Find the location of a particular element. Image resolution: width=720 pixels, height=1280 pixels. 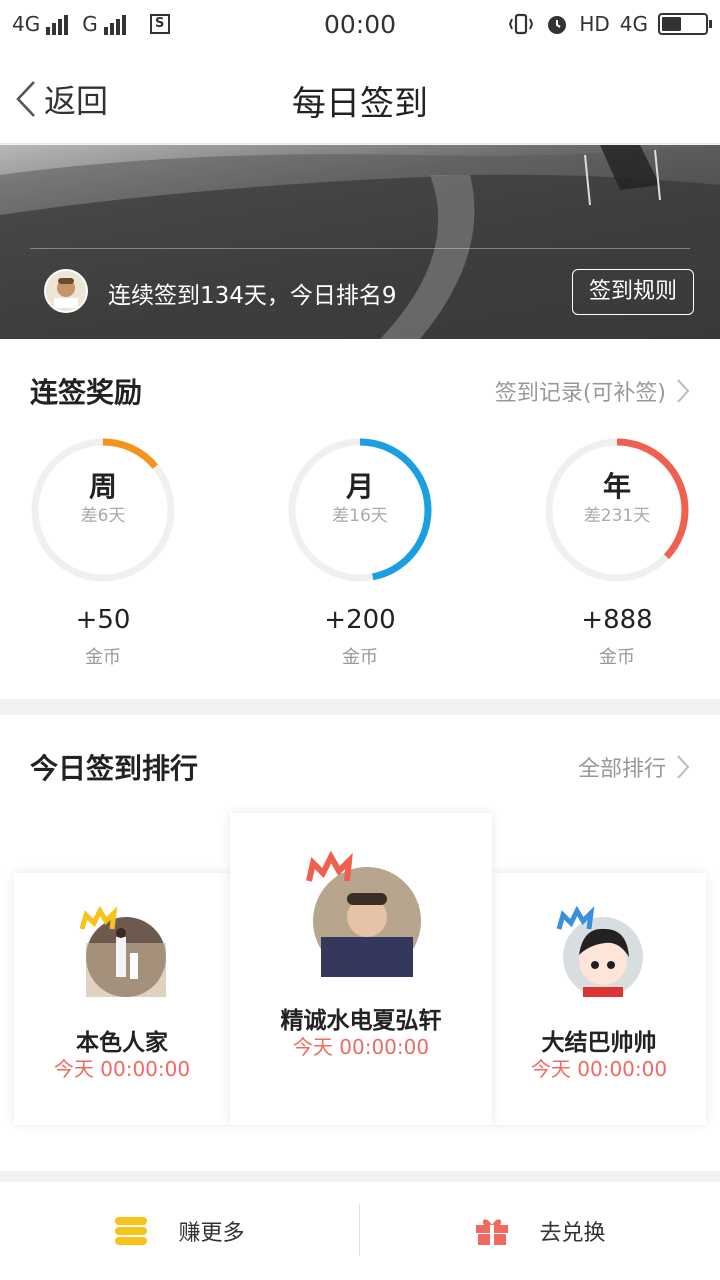

reward-remaining: 差6天 is located at coordinates (103, 516).